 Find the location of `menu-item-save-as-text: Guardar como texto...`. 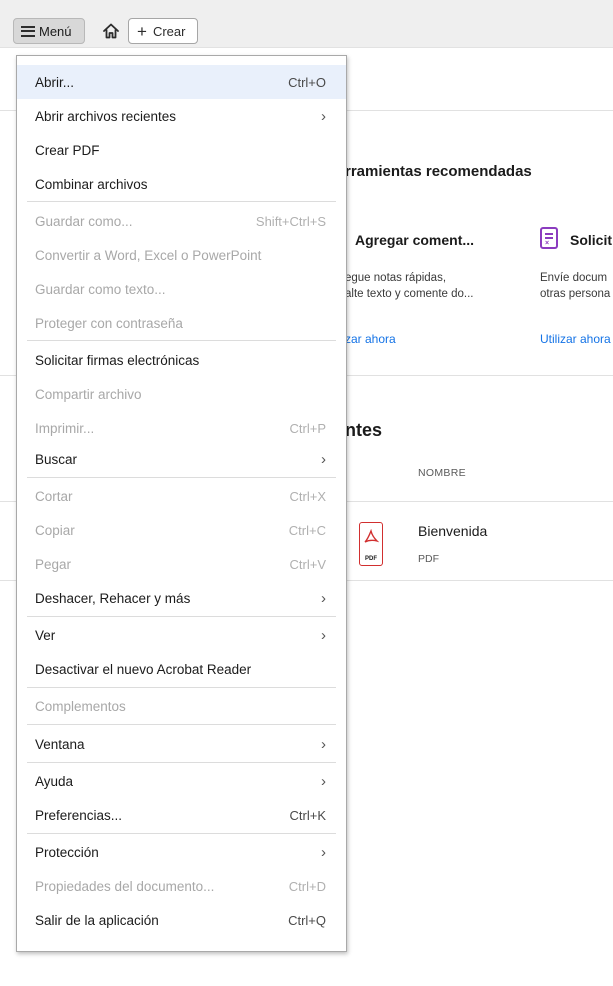

menu-item-save-as-text: Guardar como texto... is located at coordinates (181, 289).